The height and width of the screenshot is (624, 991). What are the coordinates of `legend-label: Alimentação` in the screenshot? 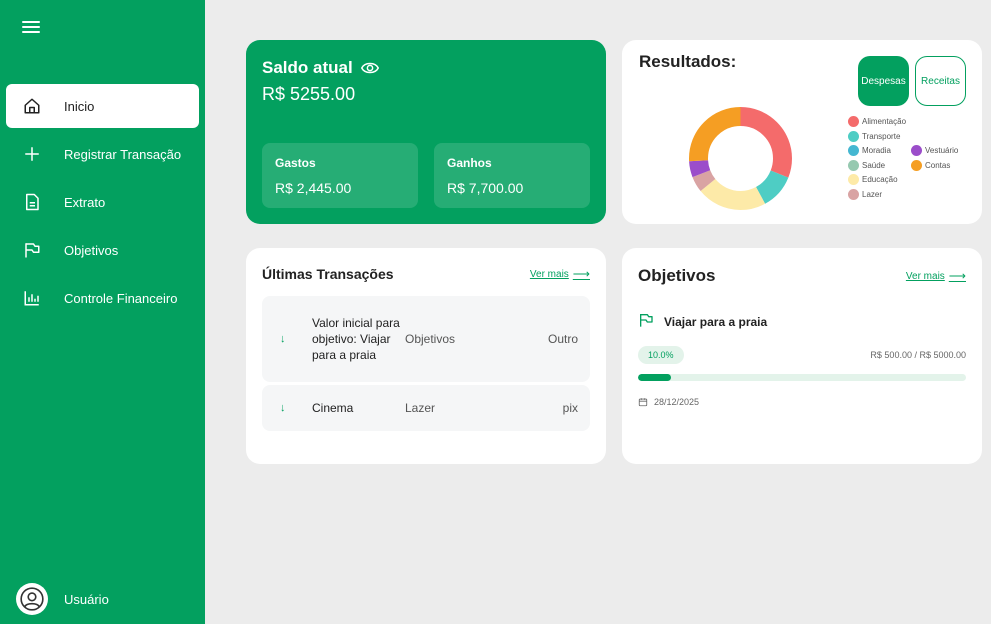 It's located at (884, 121).